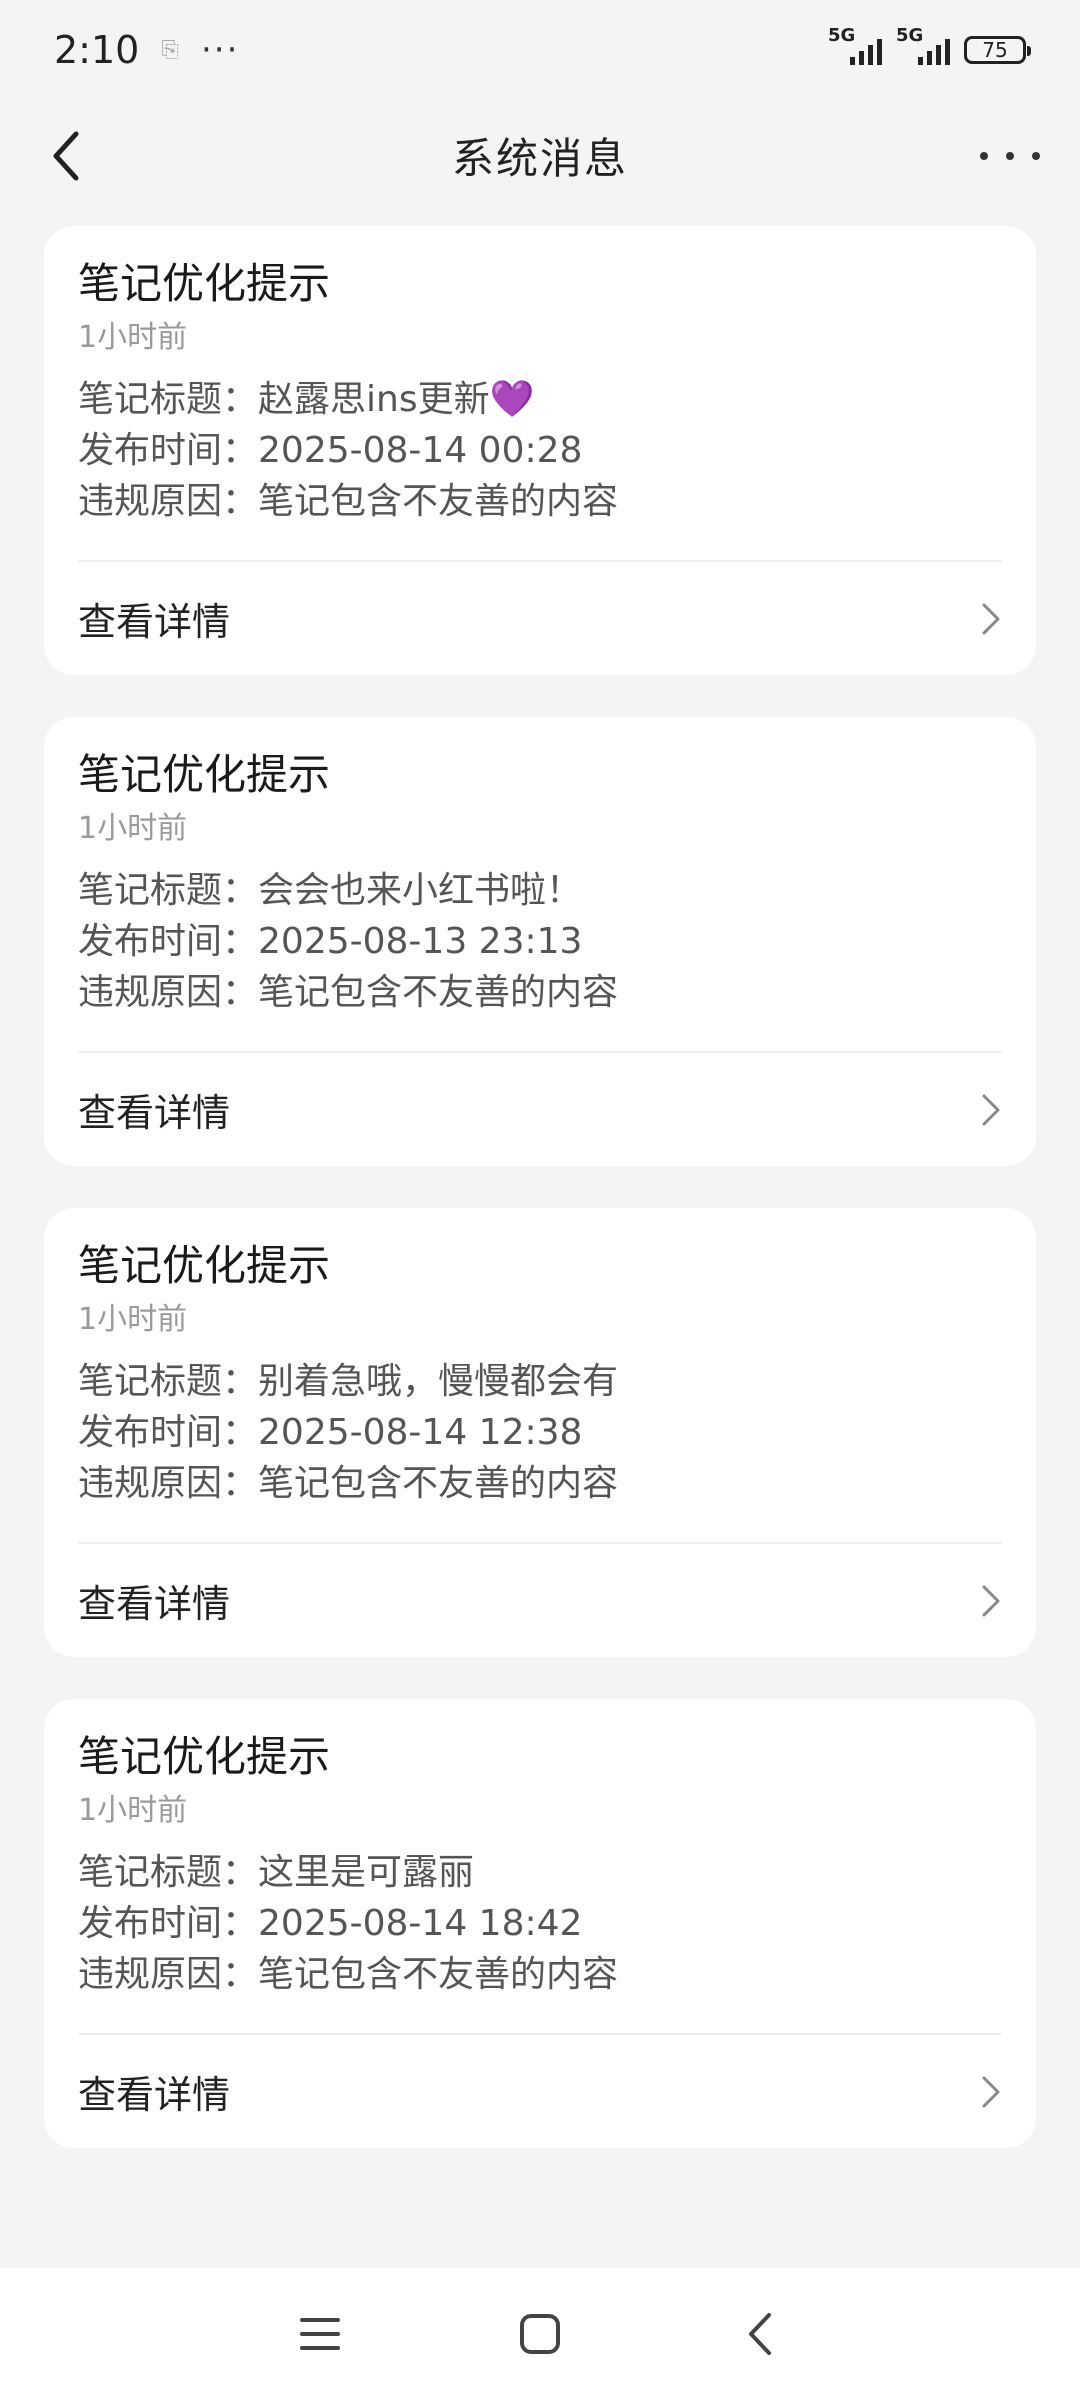 The image size is (1080, 2400). I want to click on back-button, so click(69, 156).